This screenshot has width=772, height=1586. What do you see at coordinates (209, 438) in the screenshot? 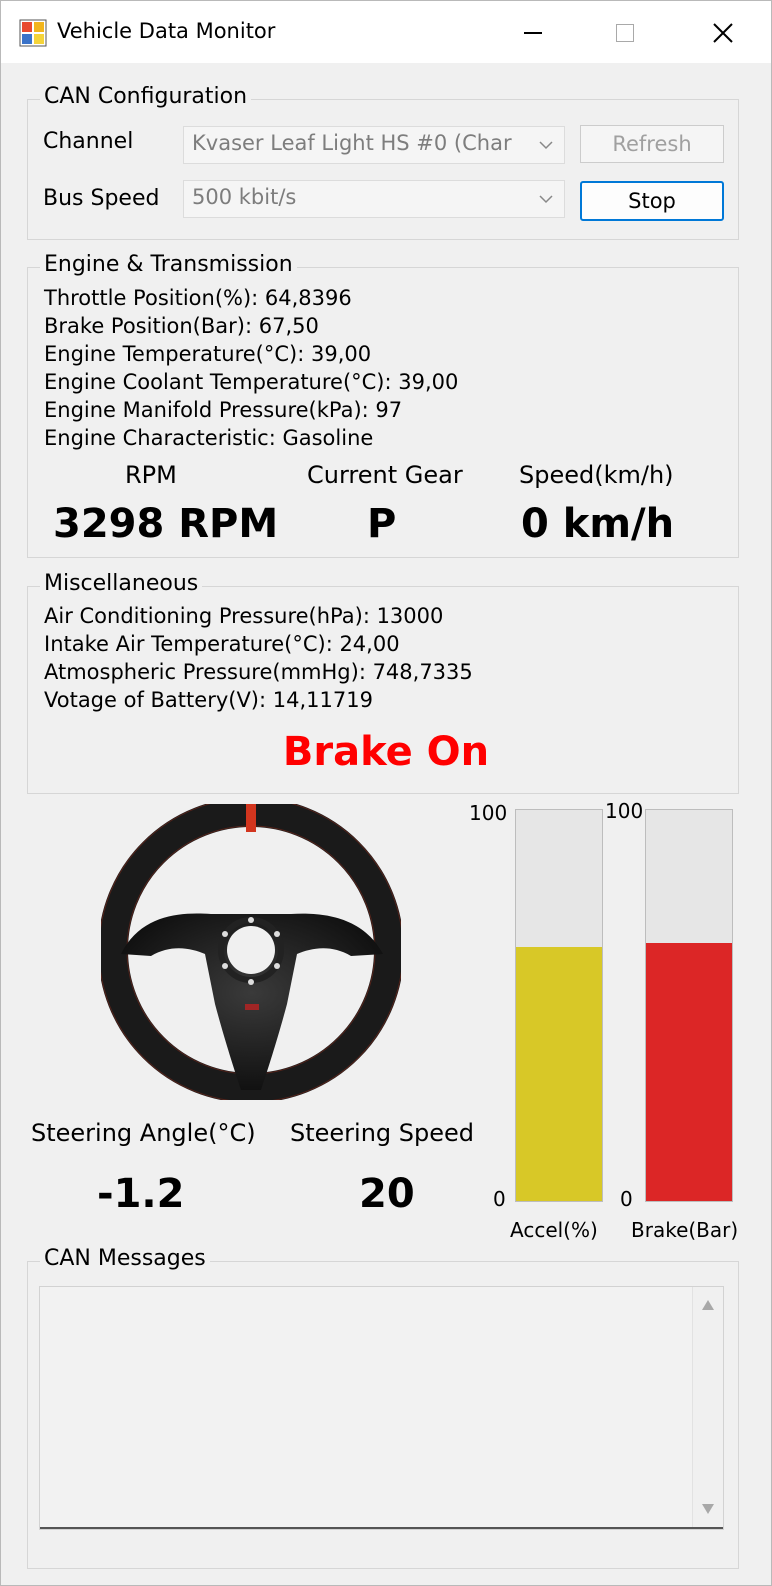
I see `engine-characteristic-text: Engine Characteristic: Gasoline` at bounding box center [209, 438].